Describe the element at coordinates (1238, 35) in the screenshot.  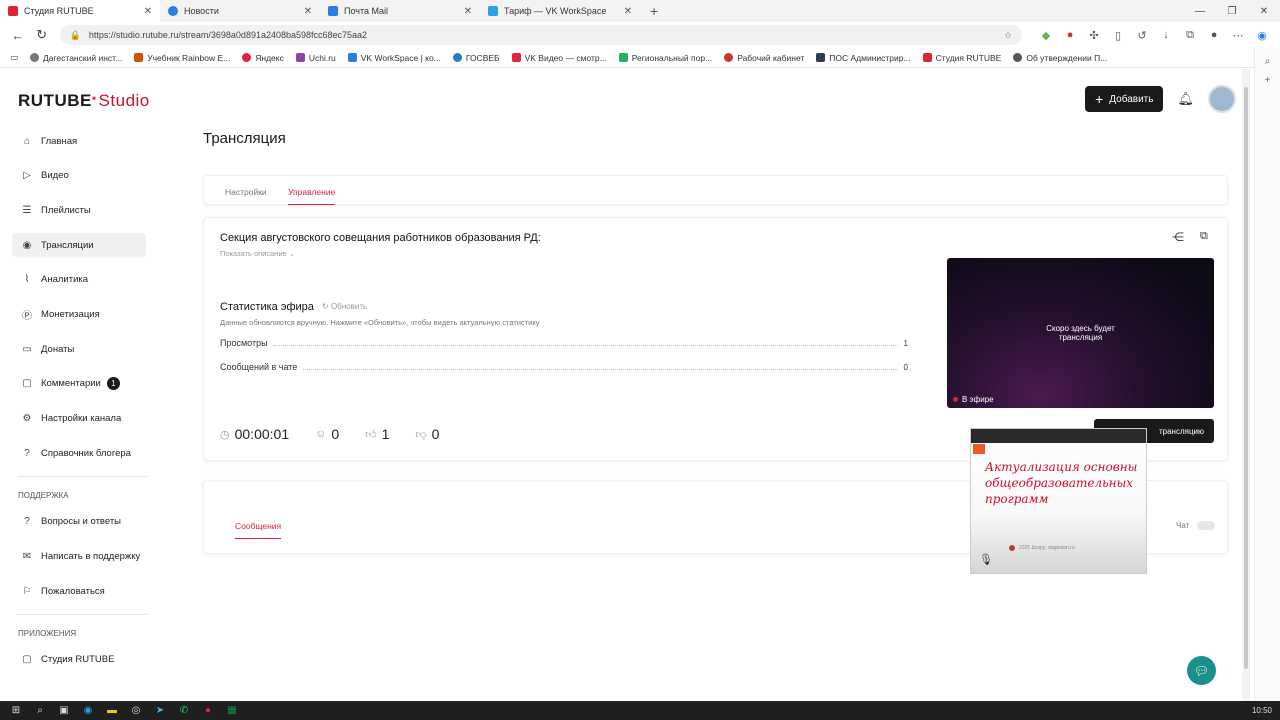
I see `menu-dots-icon: ⋯` at that location.